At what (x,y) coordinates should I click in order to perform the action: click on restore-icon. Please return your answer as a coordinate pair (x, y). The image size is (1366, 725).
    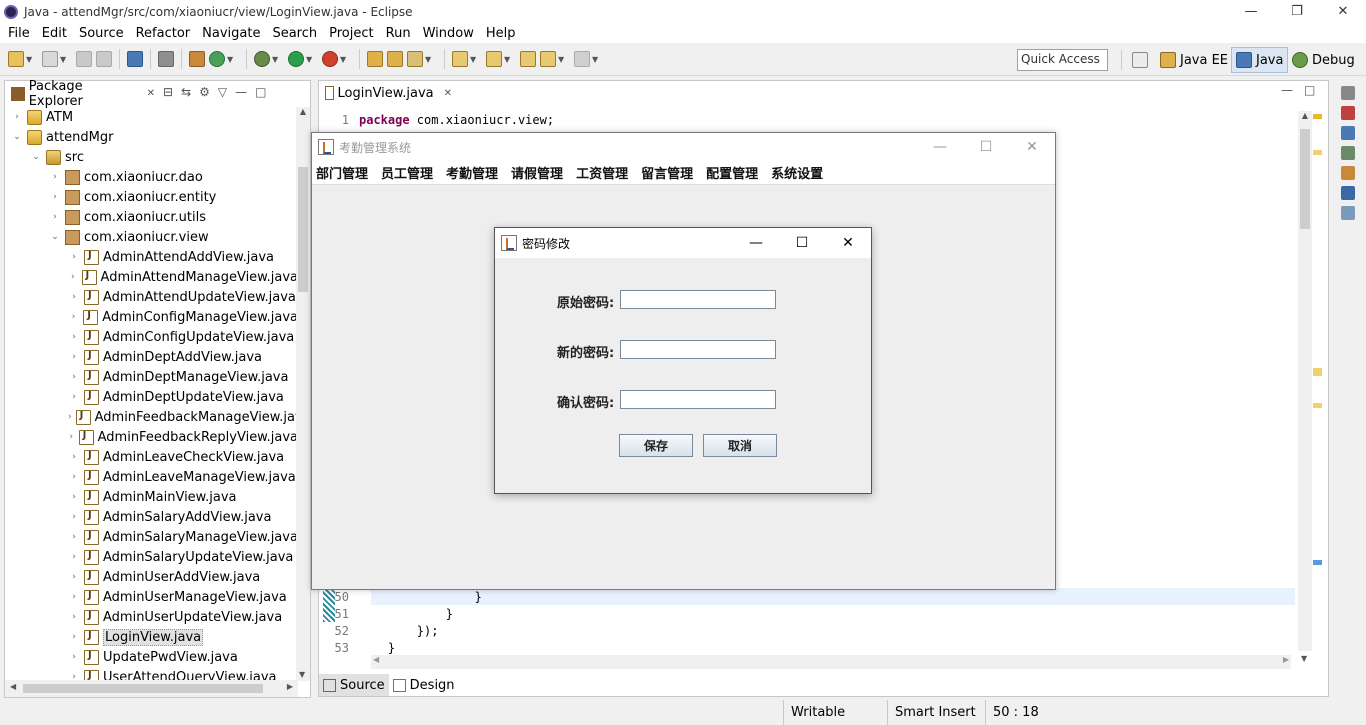
    Looking at the image, I should click on (1348, 93).